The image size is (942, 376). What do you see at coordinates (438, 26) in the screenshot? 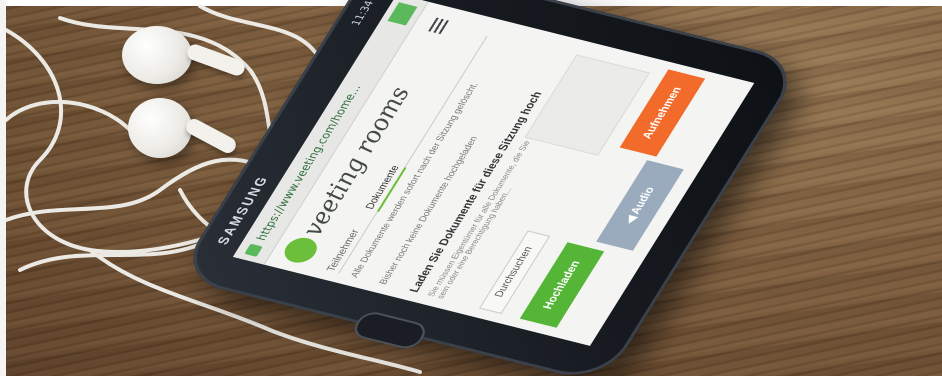
I see `menu-icon` at bounding box center [438, 26].